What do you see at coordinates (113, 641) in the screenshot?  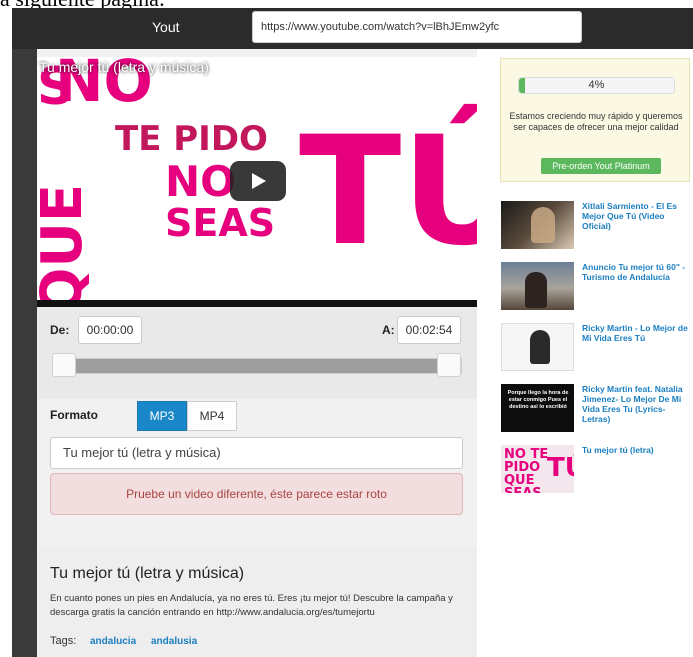 I see `tag-link: andalucia` at bounding box center [113, 641].